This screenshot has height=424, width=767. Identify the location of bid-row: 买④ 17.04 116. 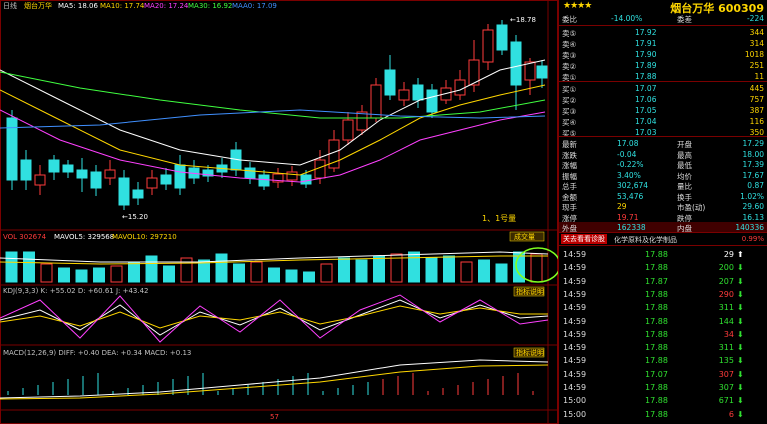
(663, 121).